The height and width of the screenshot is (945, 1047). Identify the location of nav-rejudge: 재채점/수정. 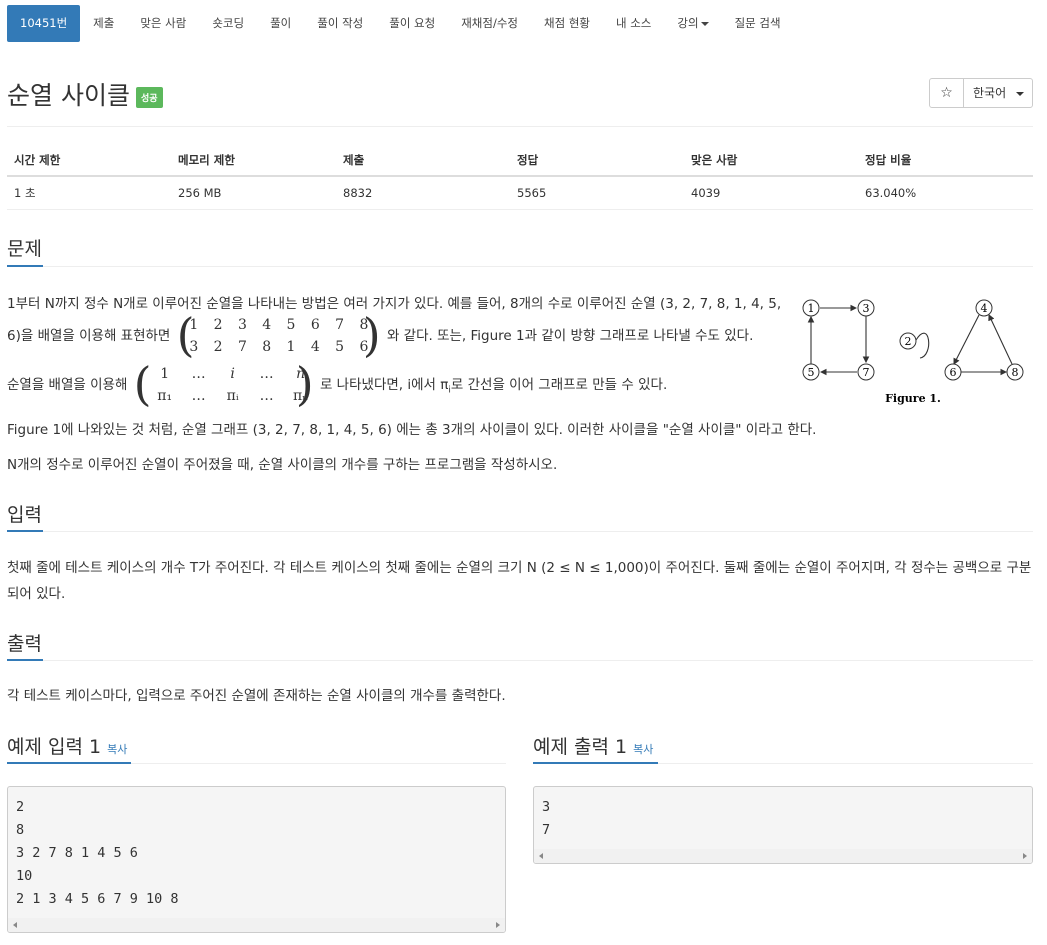
(489, 23).